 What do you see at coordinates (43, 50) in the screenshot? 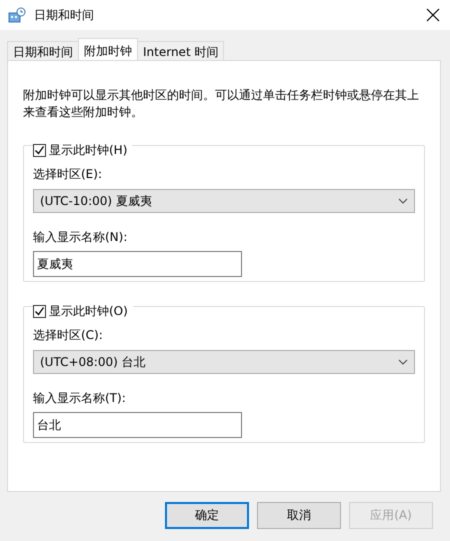
I see `tab: 日期和时间` at bounding box center [43, 50].